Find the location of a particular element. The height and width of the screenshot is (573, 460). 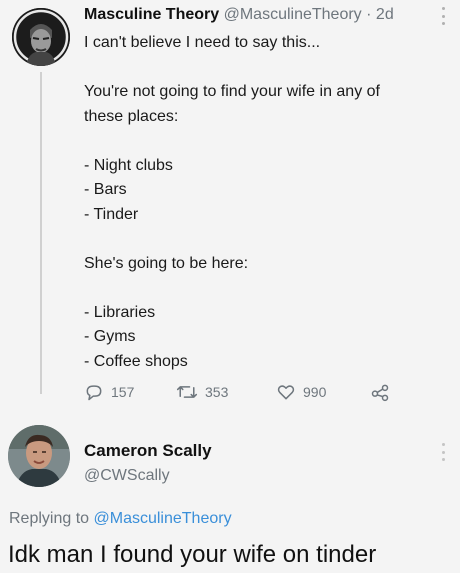

tweet-line: - Night clubs is located at coordinates (128, 165).